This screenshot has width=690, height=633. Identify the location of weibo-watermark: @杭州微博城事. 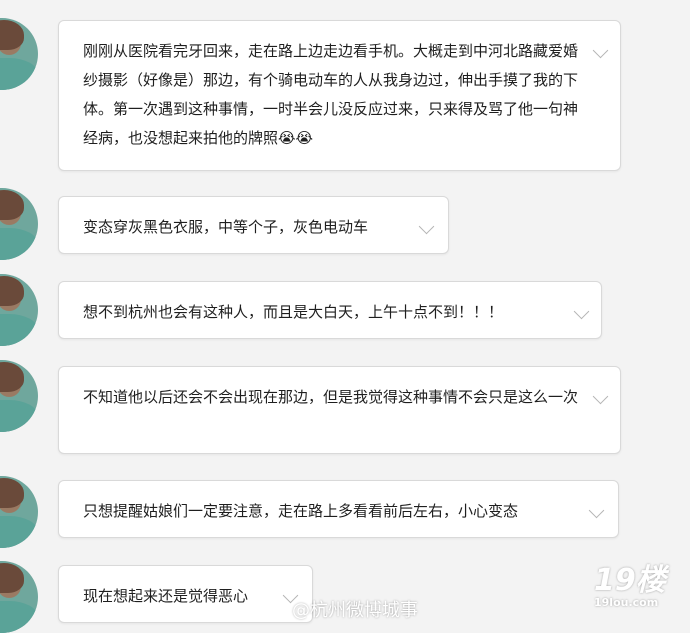
(355, 610).